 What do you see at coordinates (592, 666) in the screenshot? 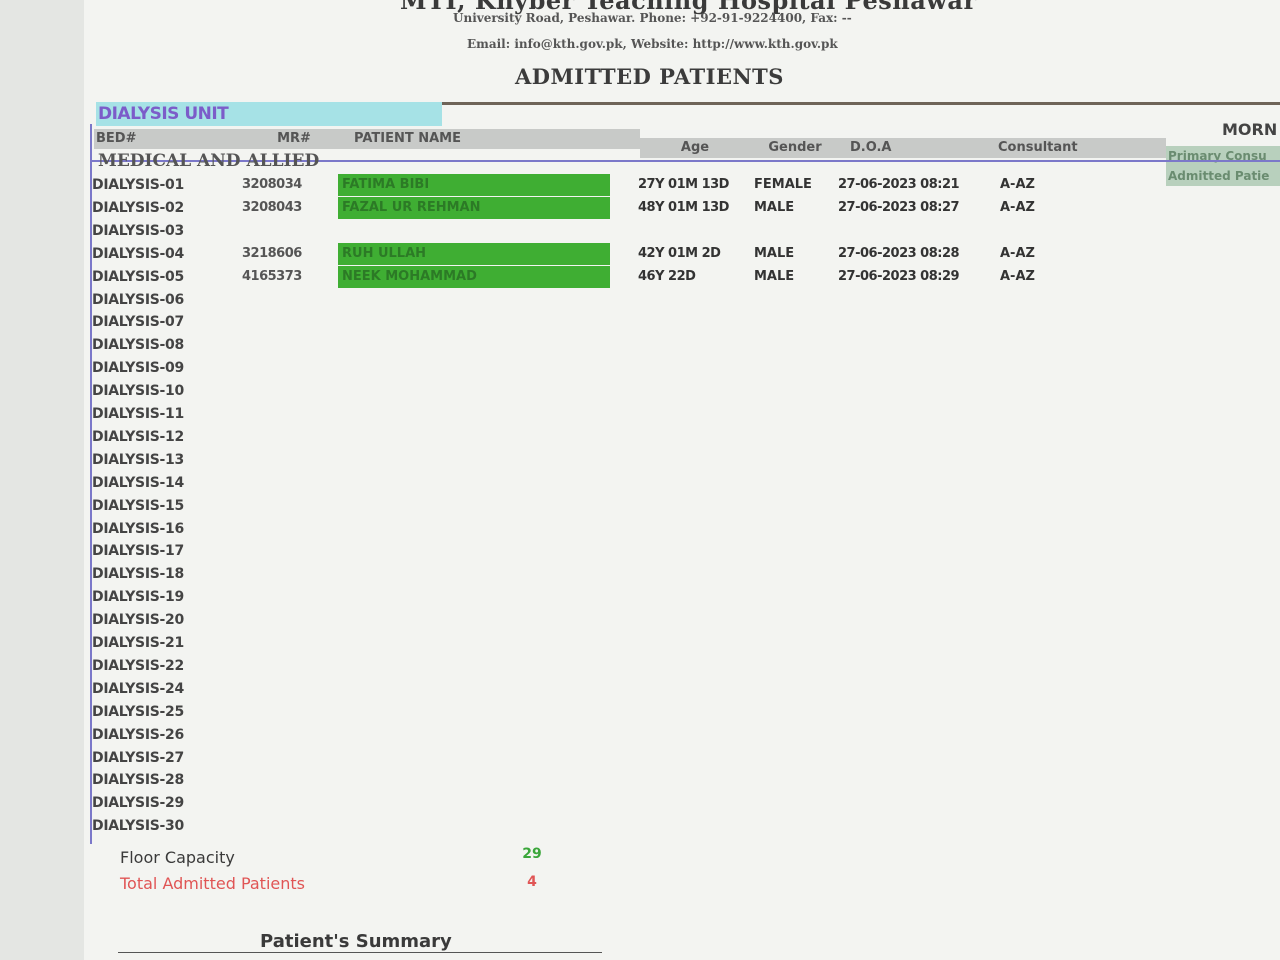
I see `table-row: DIALYSIS-22` at bounding box center [592, 666].